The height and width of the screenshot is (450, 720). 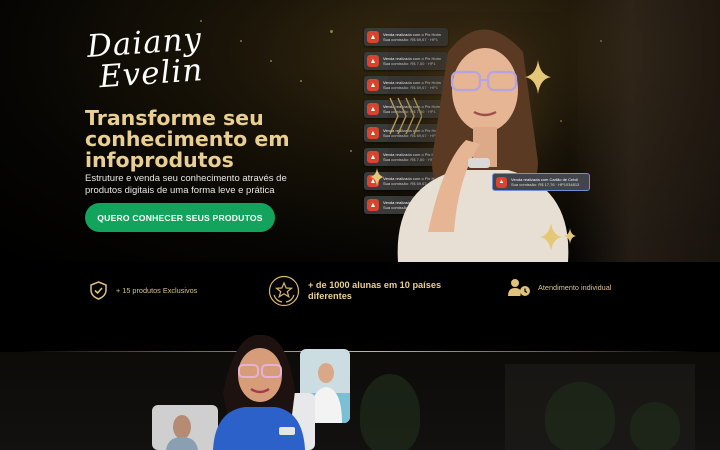 I want to click on signature-logo: Daiany Evelin, so click(x=145, y=58).